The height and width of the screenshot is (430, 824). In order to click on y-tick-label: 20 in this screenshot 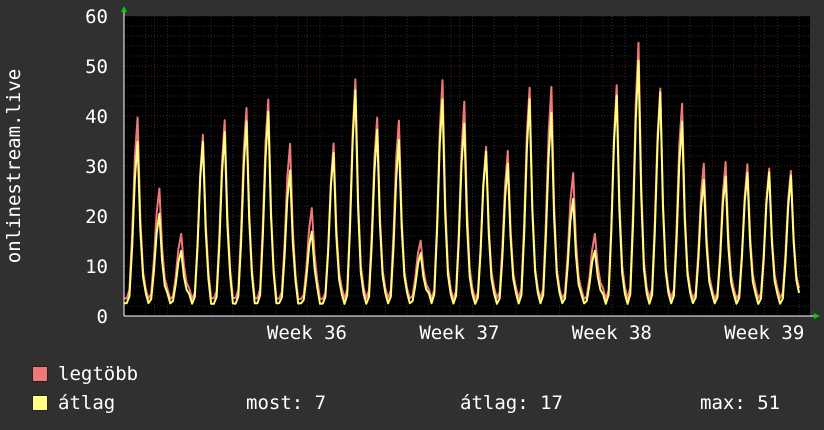, I will do `click(96, 217)`.